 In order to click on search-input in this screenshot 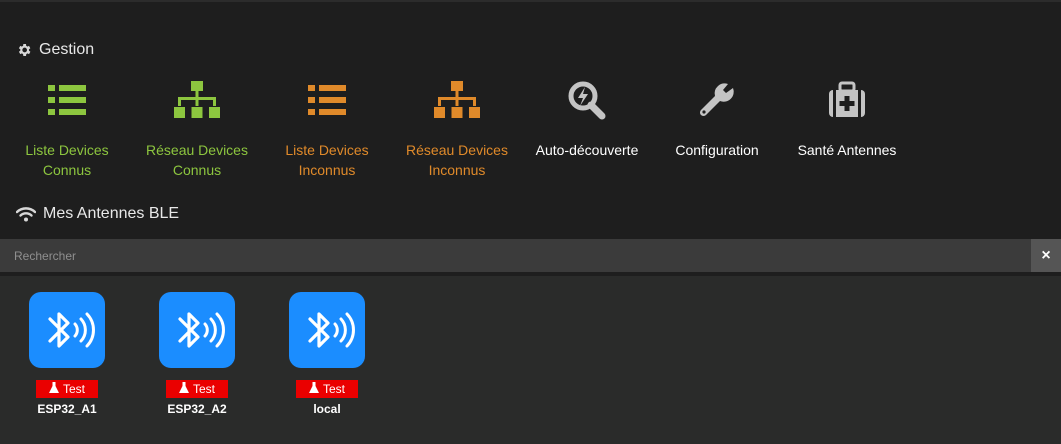, I will do `click(515, 255)`.